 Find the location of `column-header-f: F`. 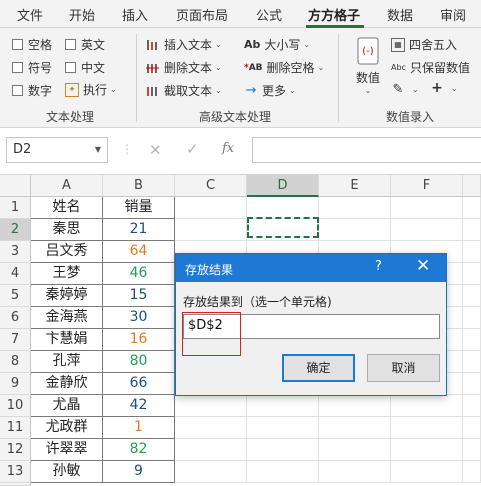

column-header-f: F is located at coordinates (427, 186).